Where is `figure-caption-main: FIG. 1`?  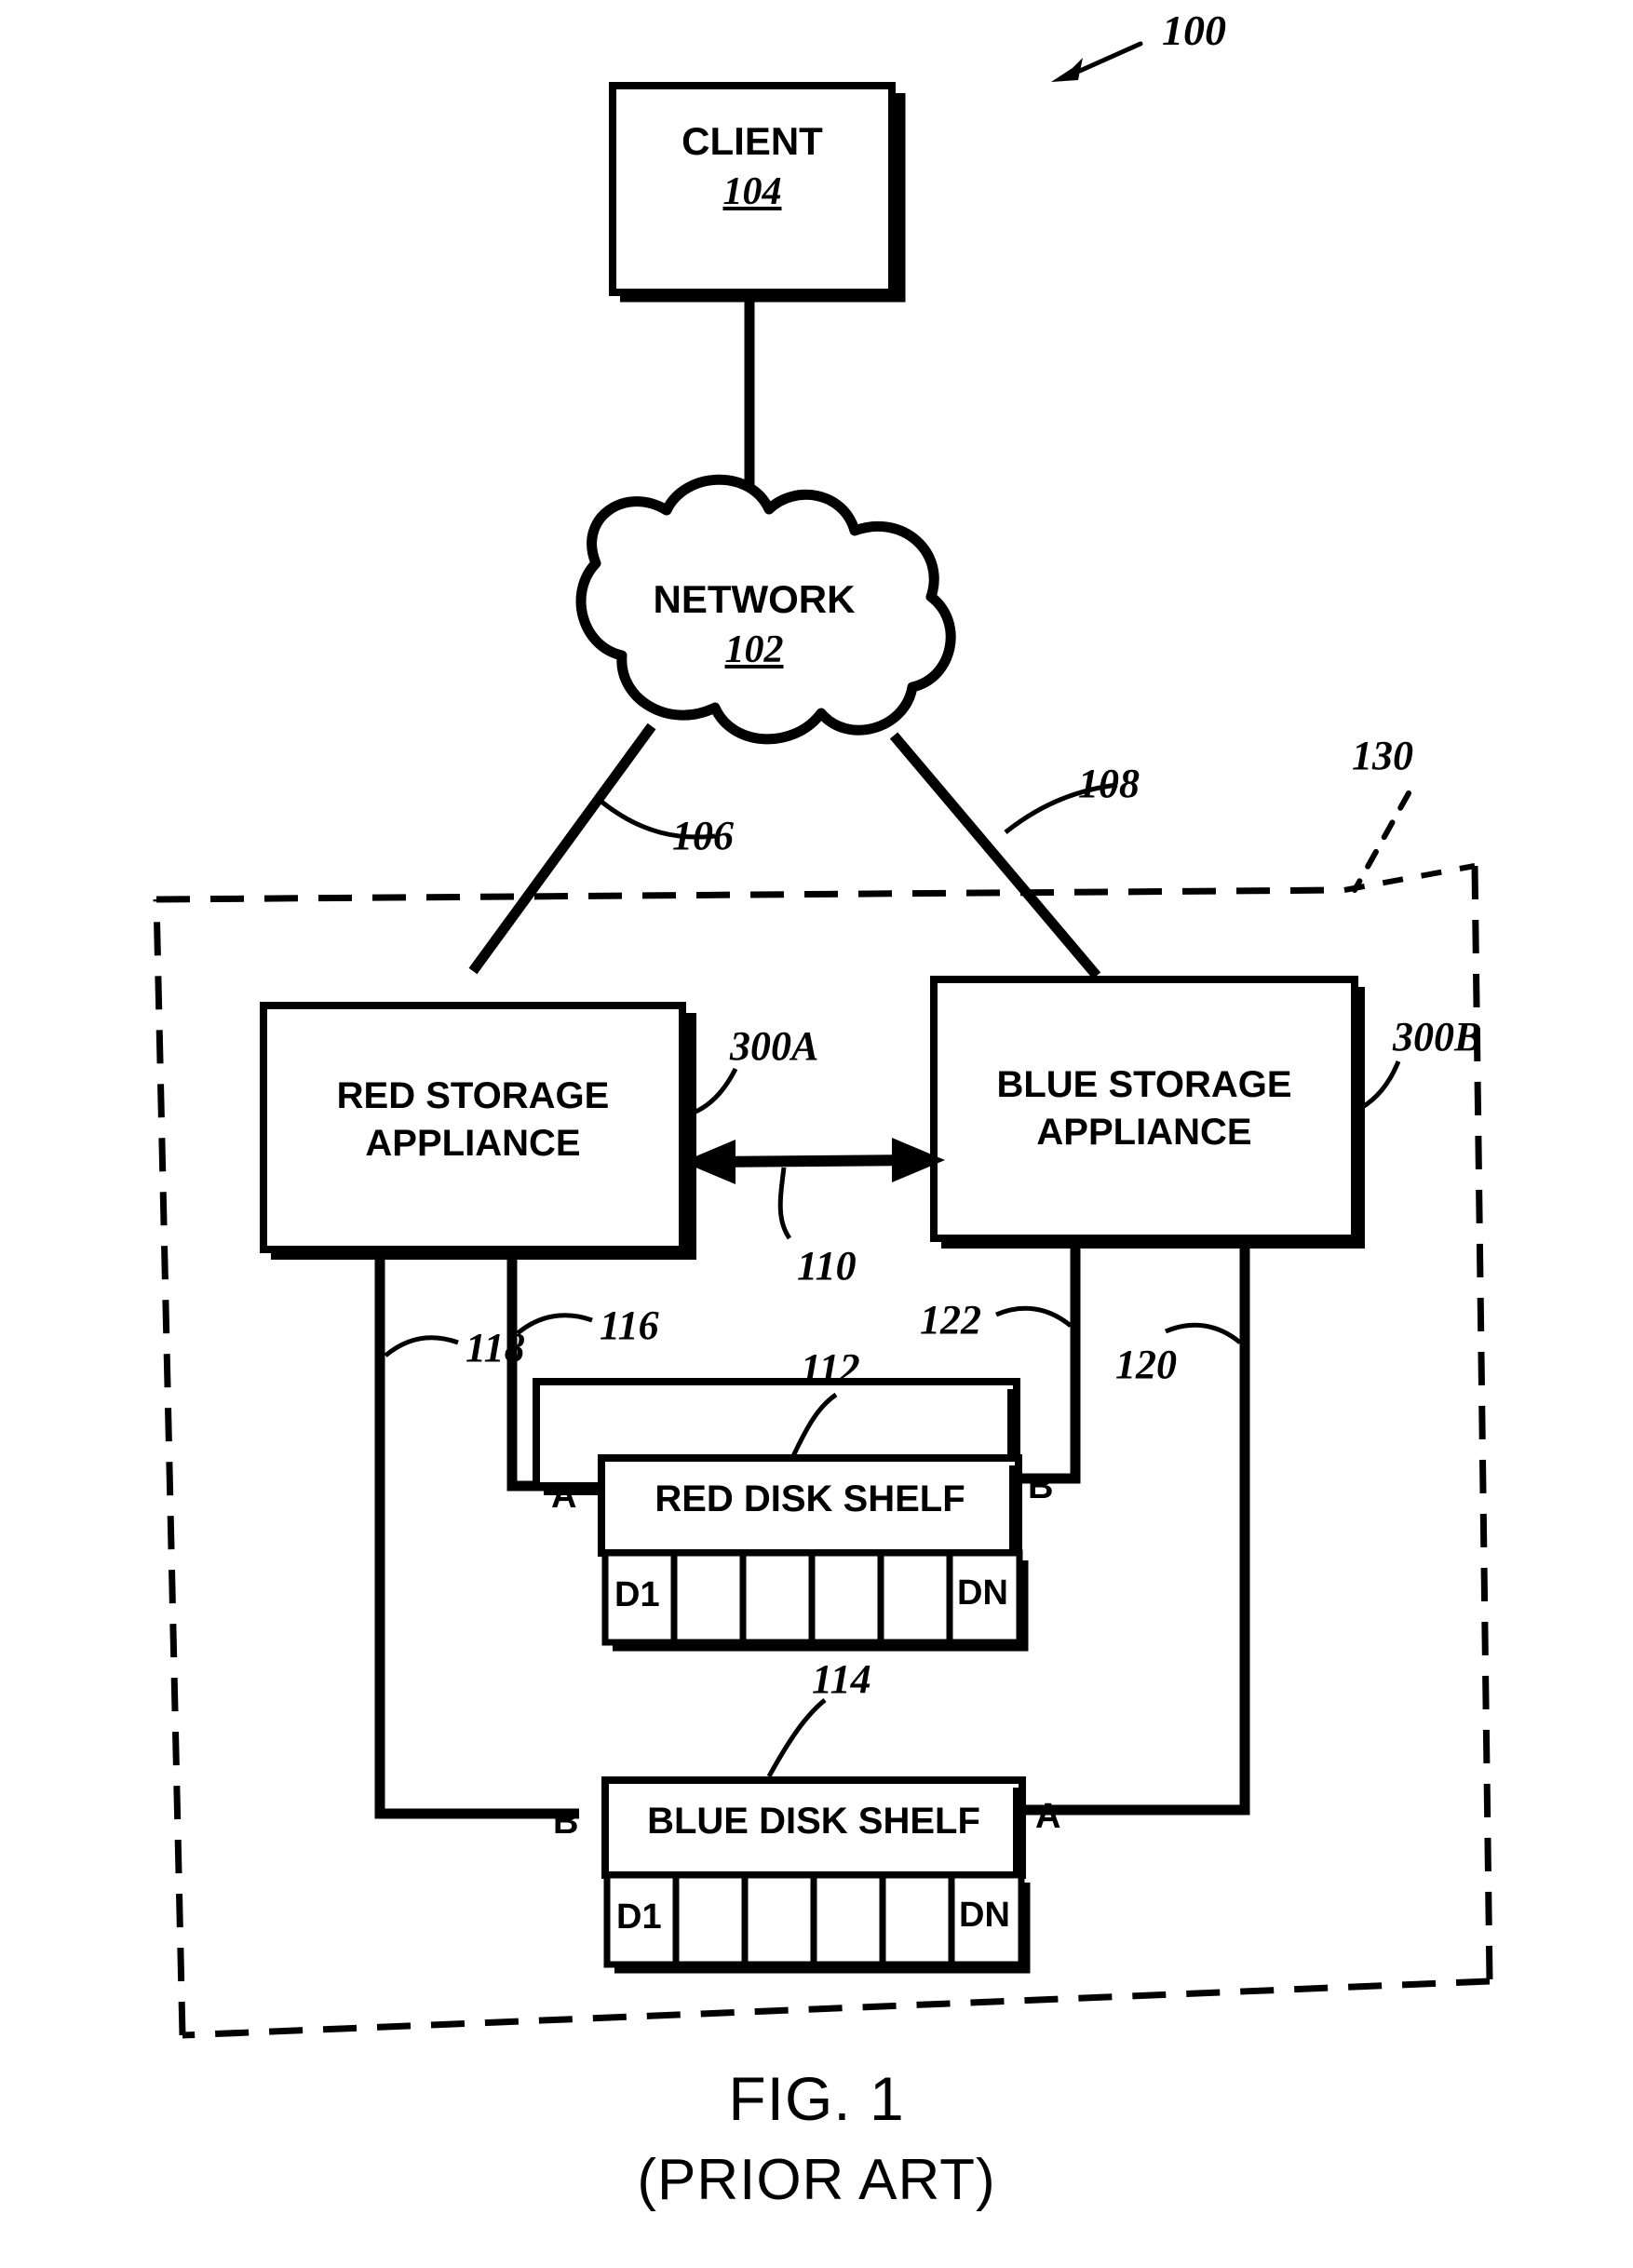
figure-caption-main: FIG. 1 is located at coordinates (816, 2099).